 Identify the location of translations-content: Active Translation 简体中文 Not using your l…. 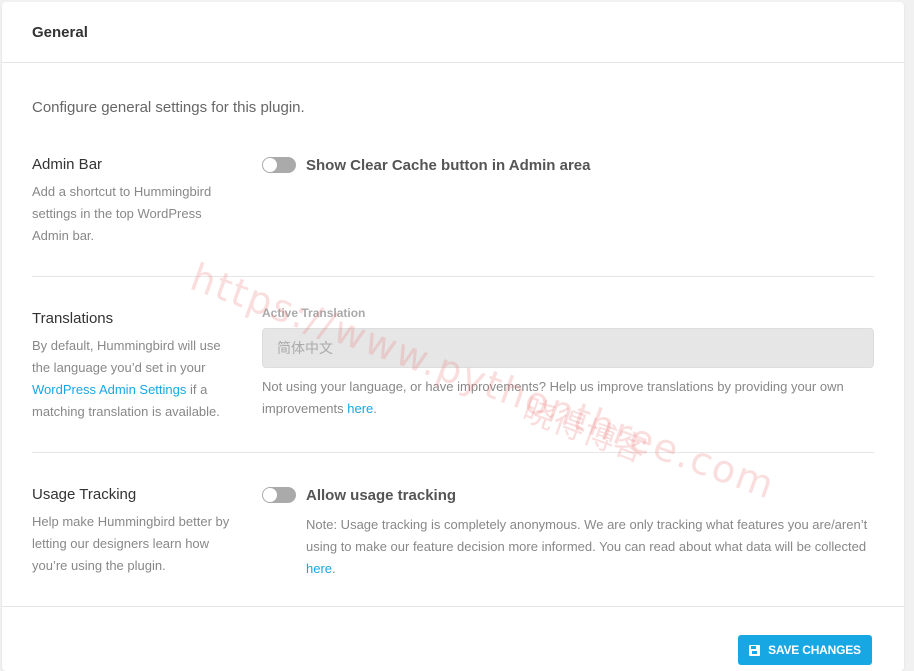
(568, 363).